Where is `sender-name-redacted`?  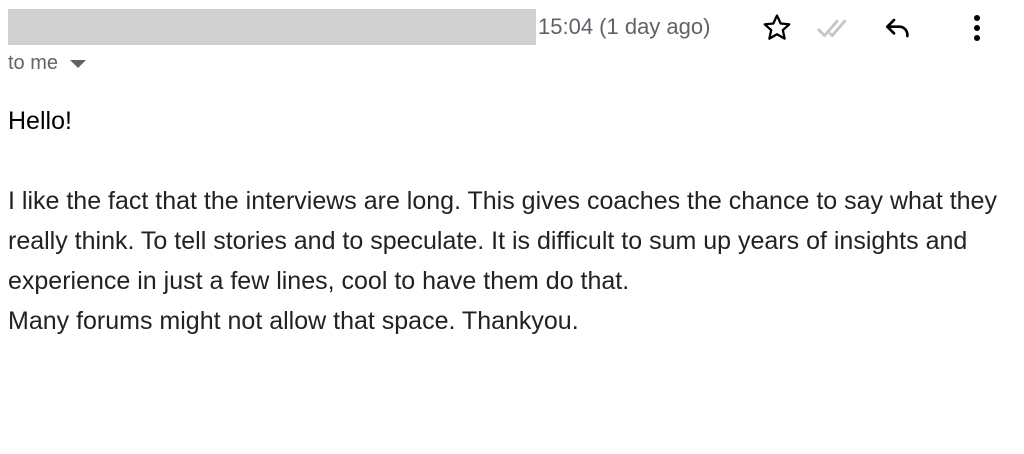
sender-name-redacted is located at coordinates (272, 27).